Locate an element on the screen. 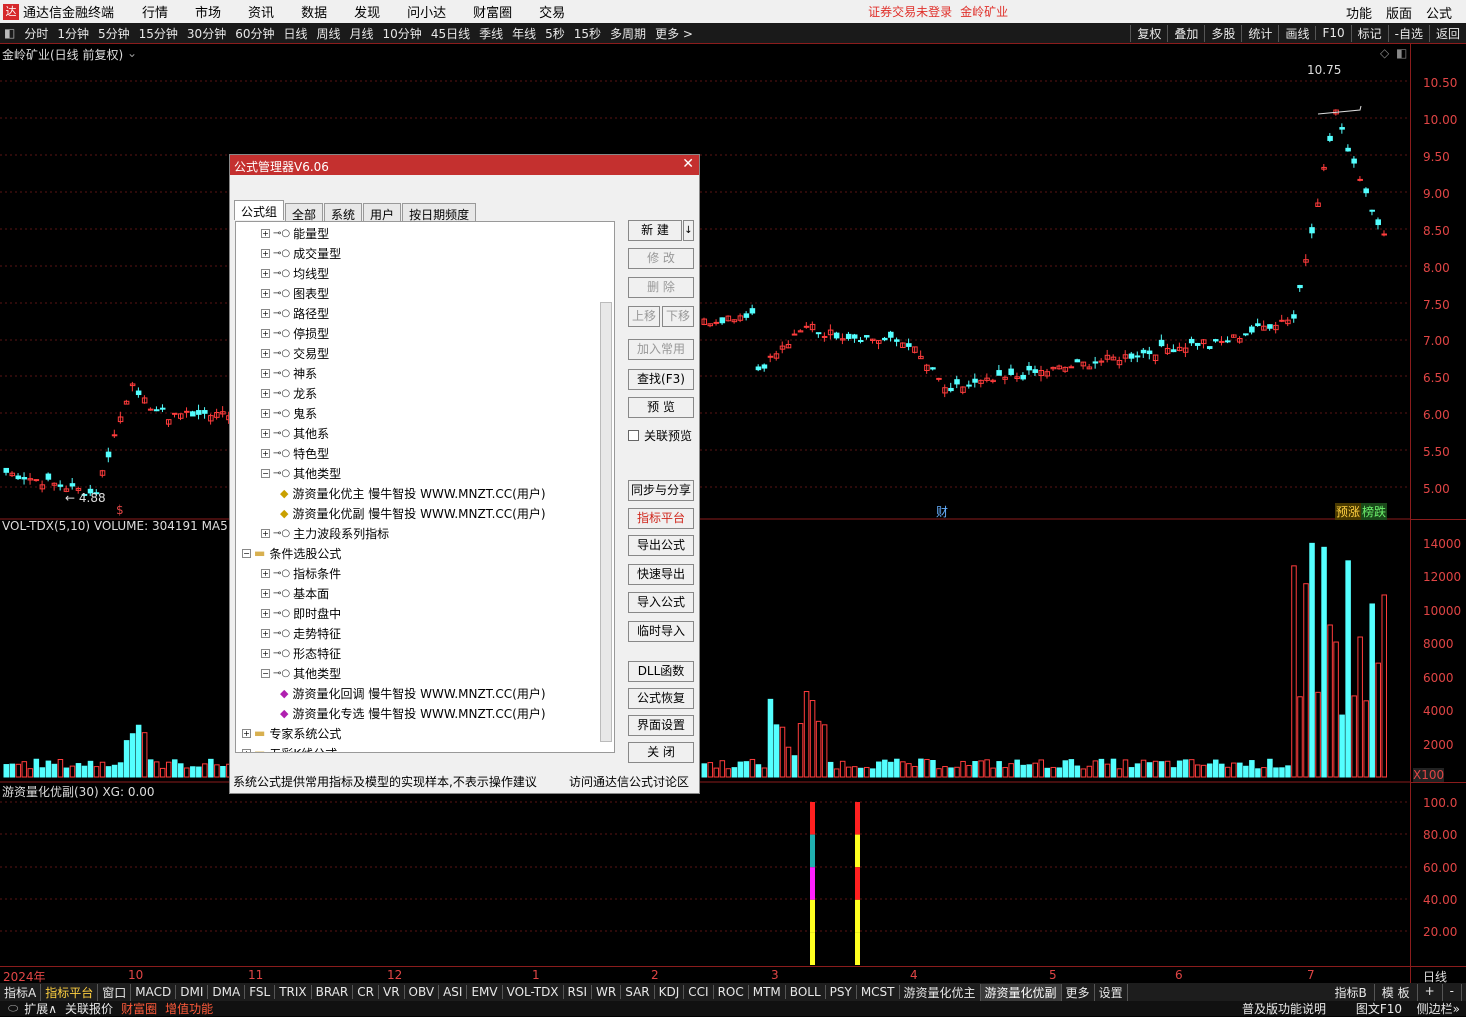  period-item: 季线 is located at coordinates (491, 33).